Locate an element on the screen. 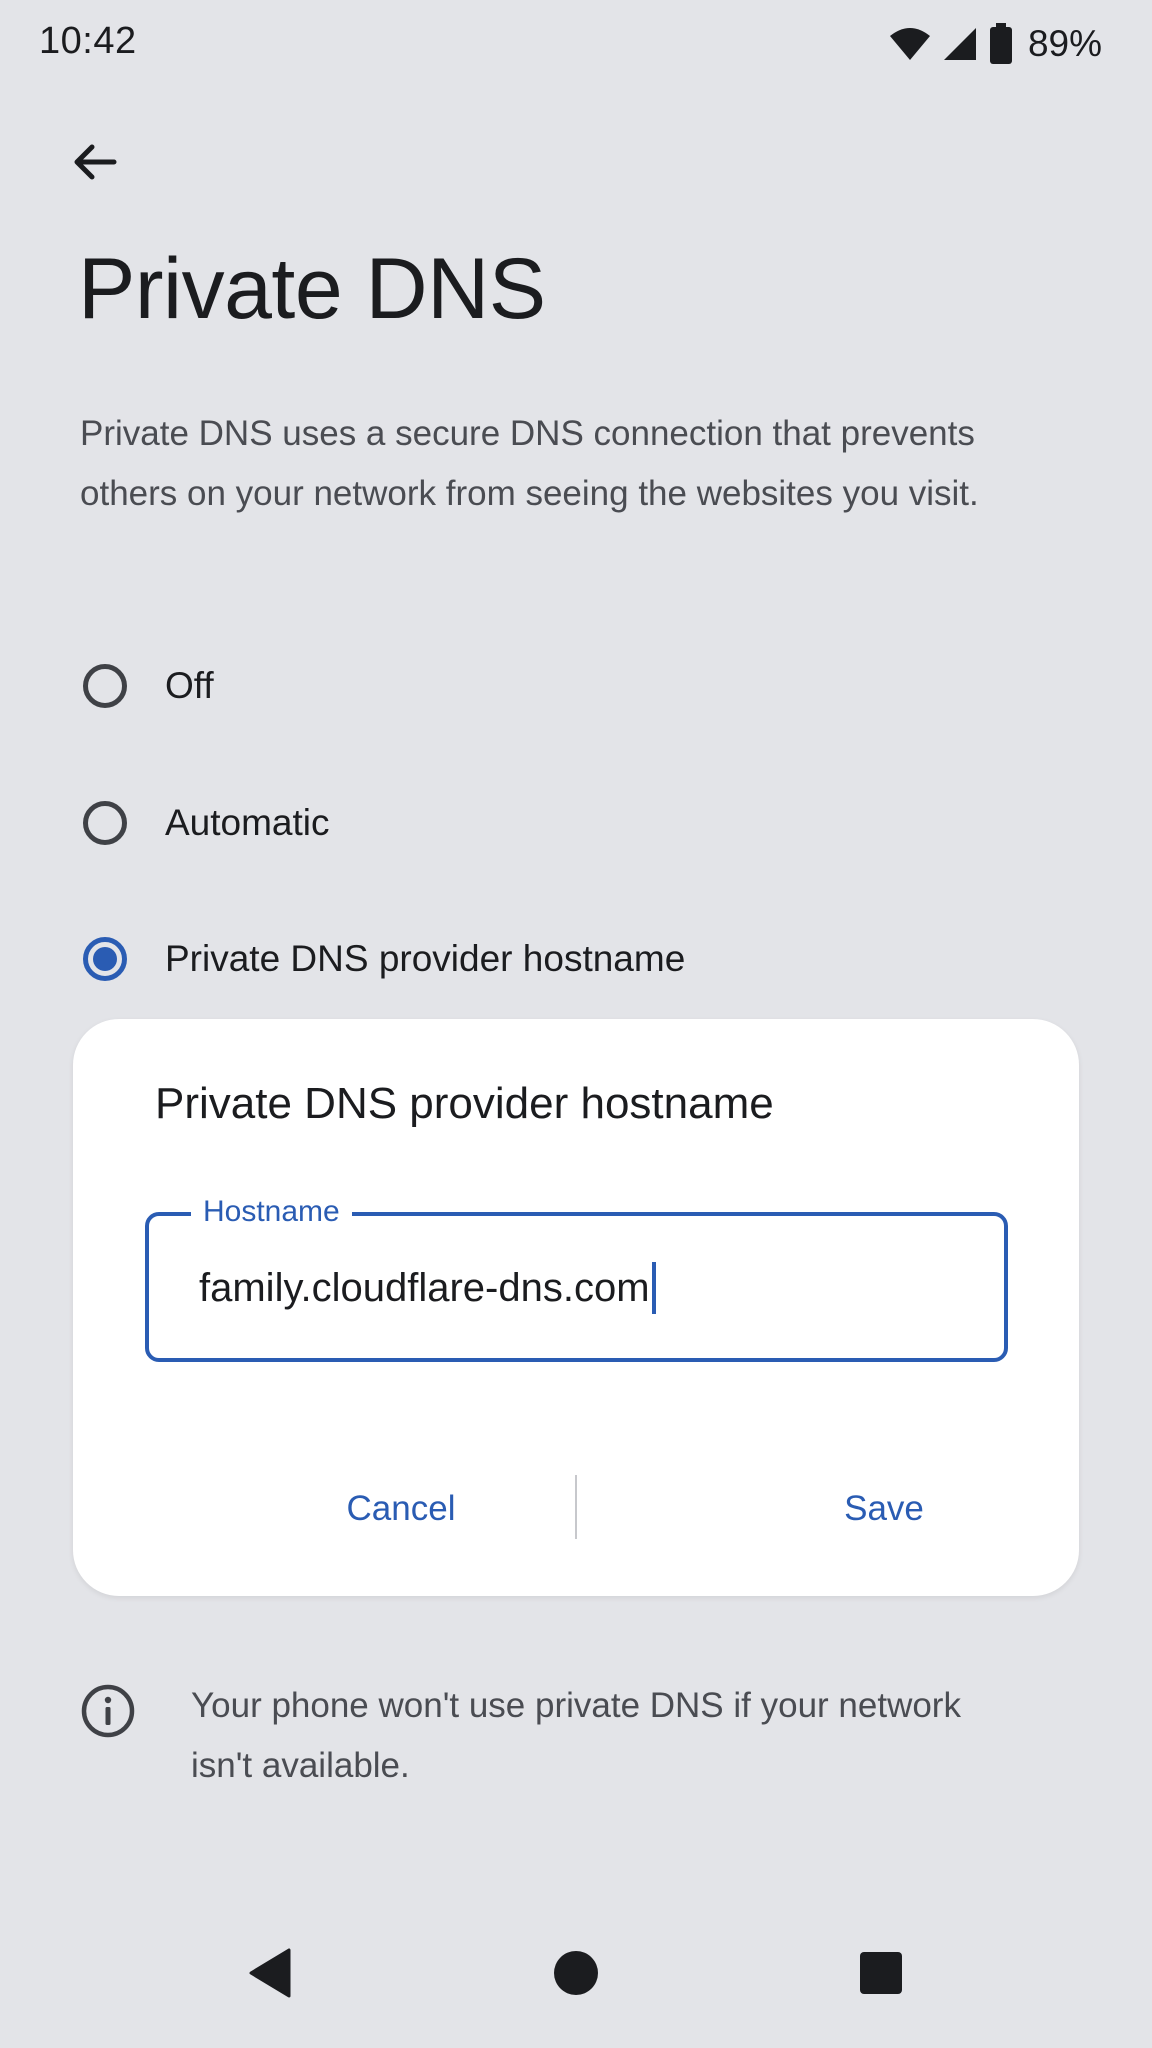 This screenshot has height=2048, width=1152. battery-percent: 89% is located at coordinates (1064, 43).